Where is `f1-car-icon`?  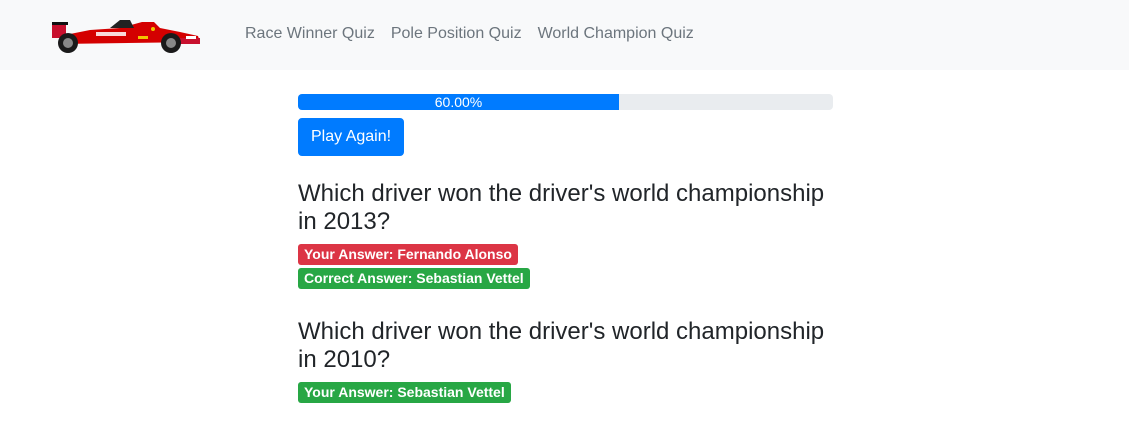 f1-car-icon is located at coordinates (126, 33).